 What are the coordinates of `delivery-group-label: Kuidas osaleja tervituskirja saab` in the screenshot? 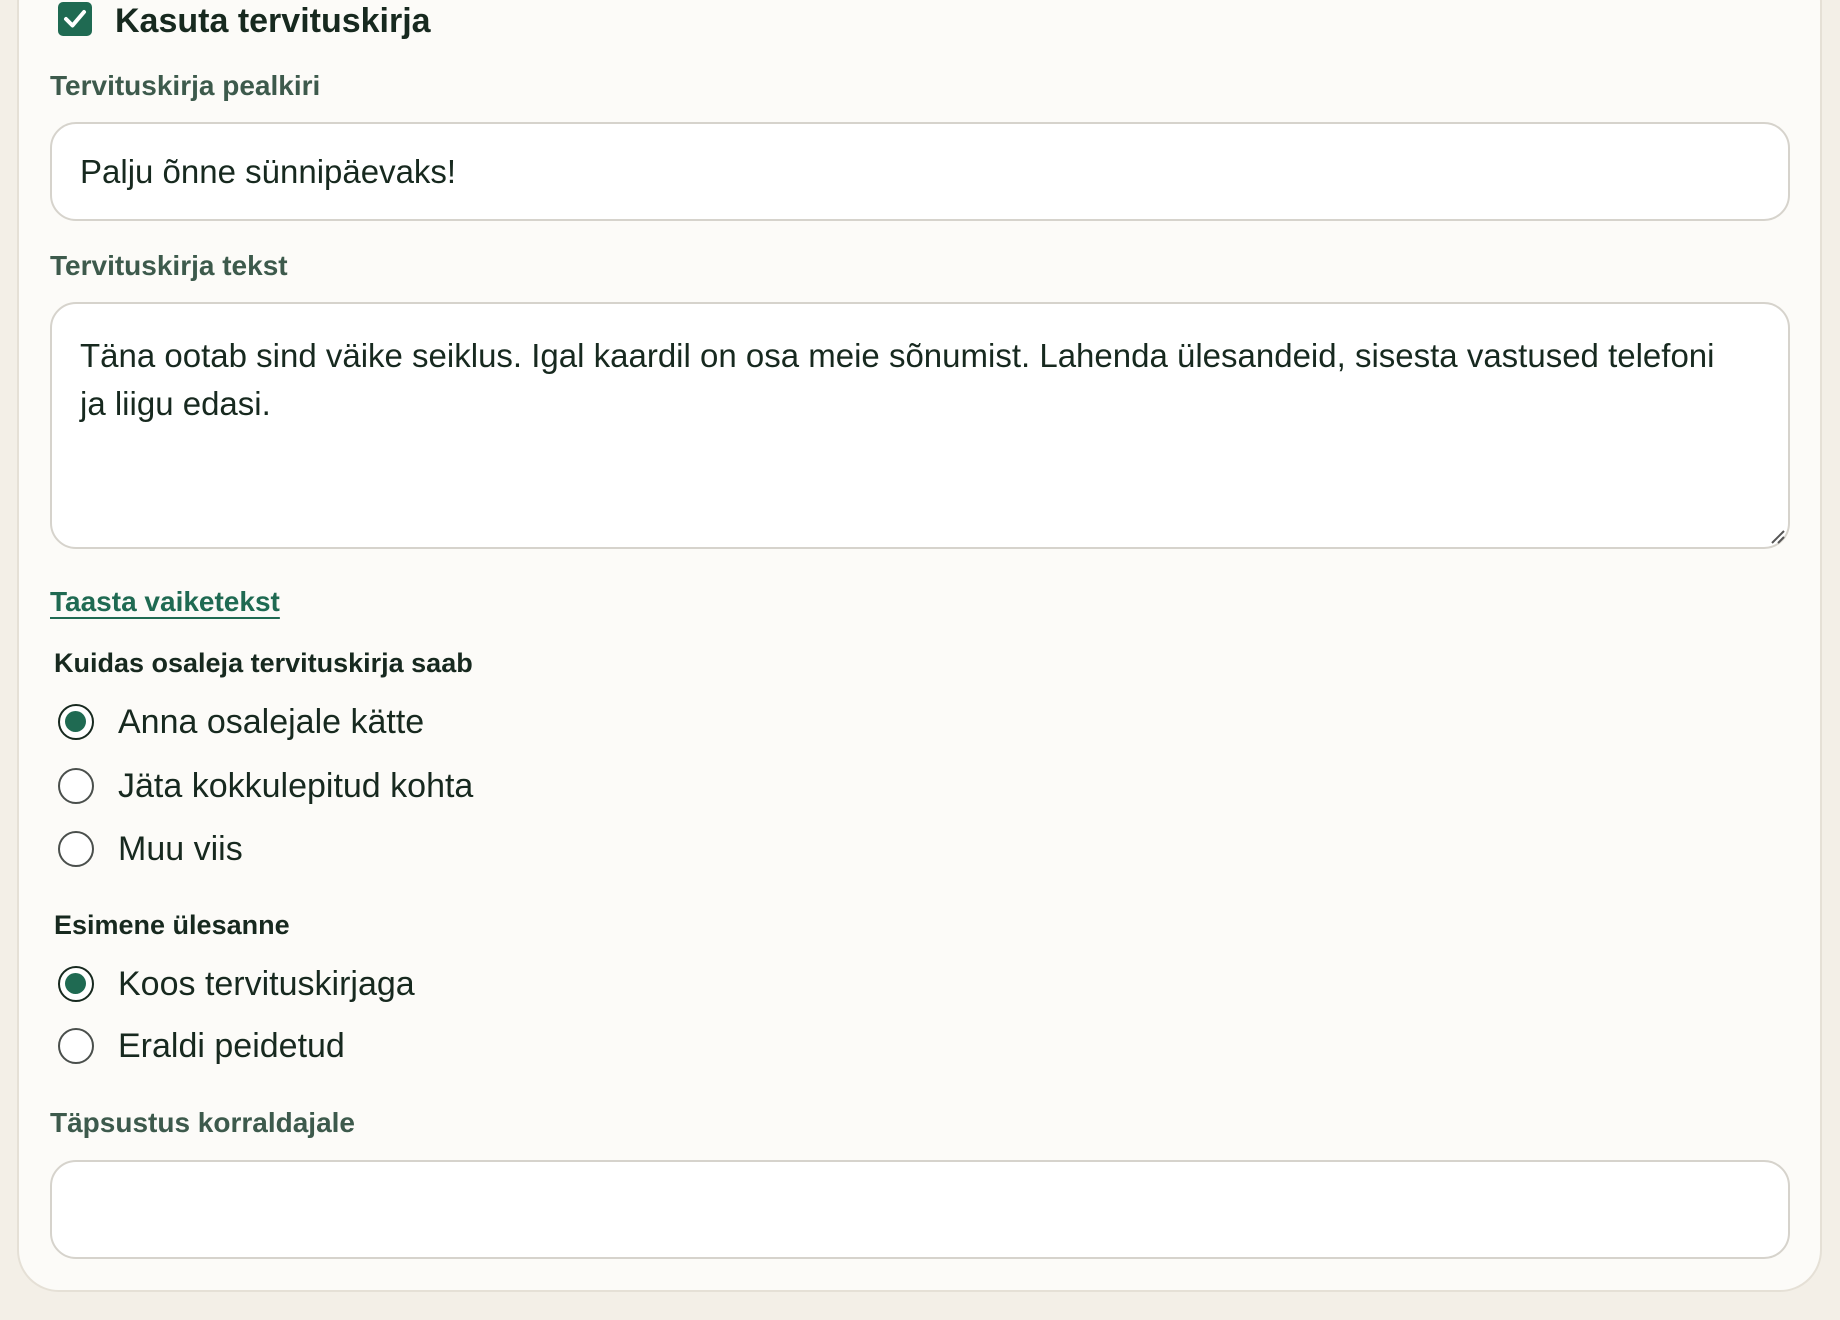 It's located at (263, 663).